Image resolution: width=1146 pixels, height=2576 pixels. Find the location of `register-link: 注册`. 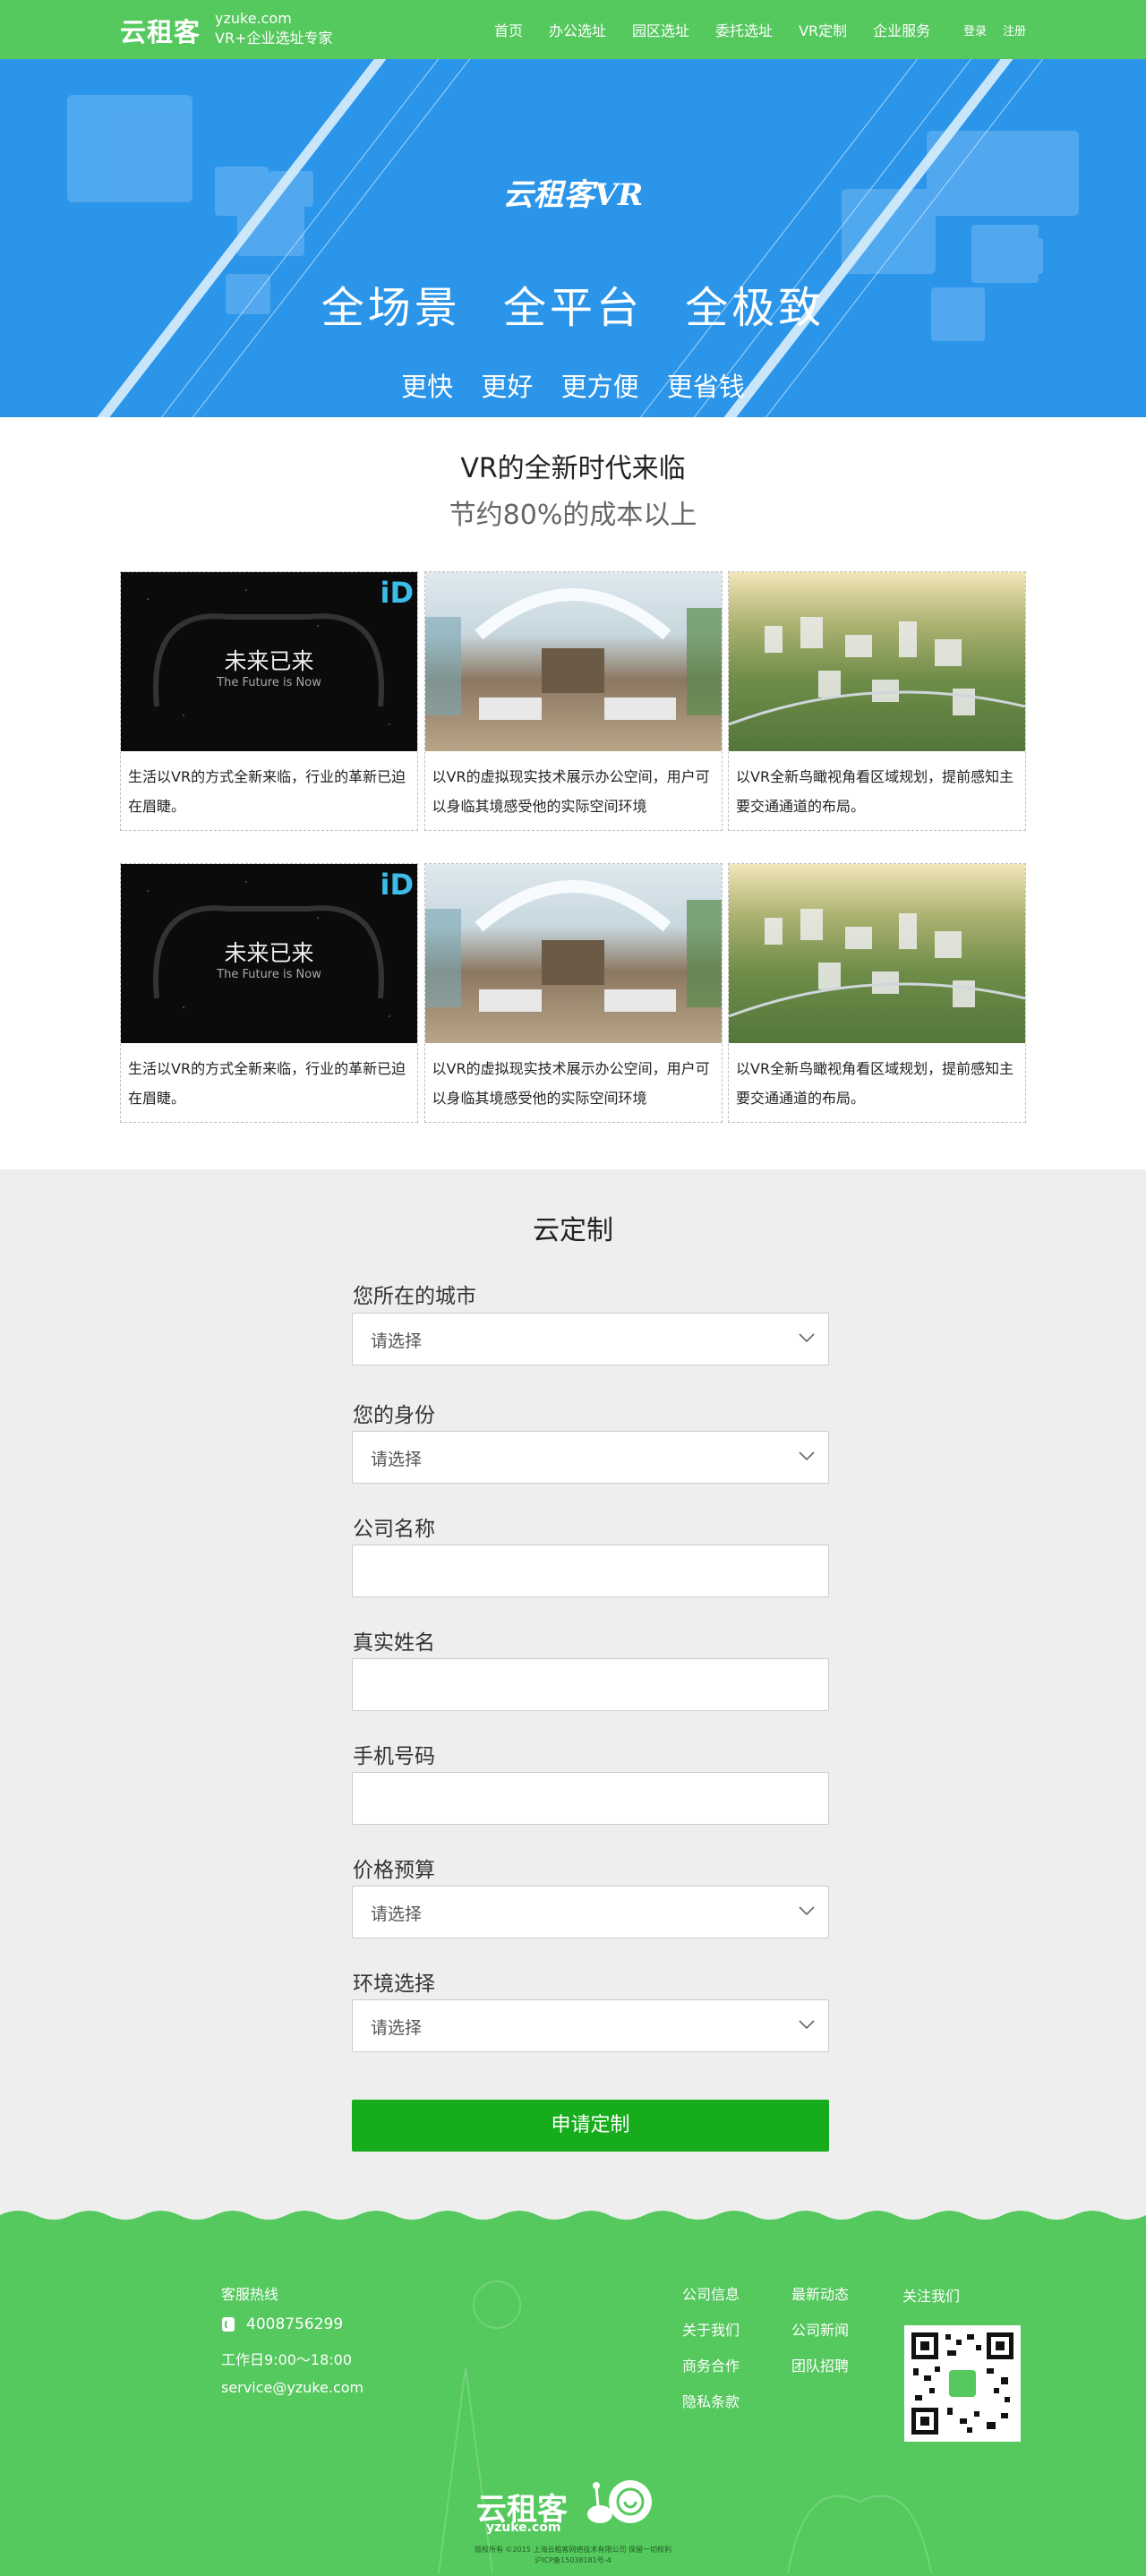

register-link: 注册 is located at coordinates (1014, 30).